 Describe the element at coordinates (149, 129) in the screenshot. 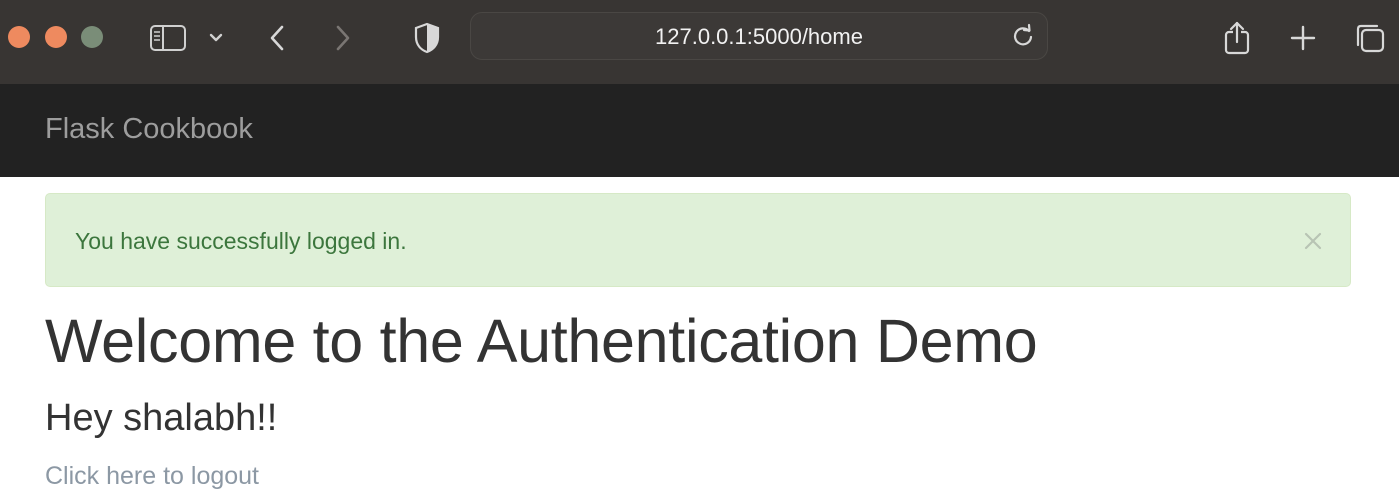

I see `navbar-brand: Flask Cookbook` at that location.